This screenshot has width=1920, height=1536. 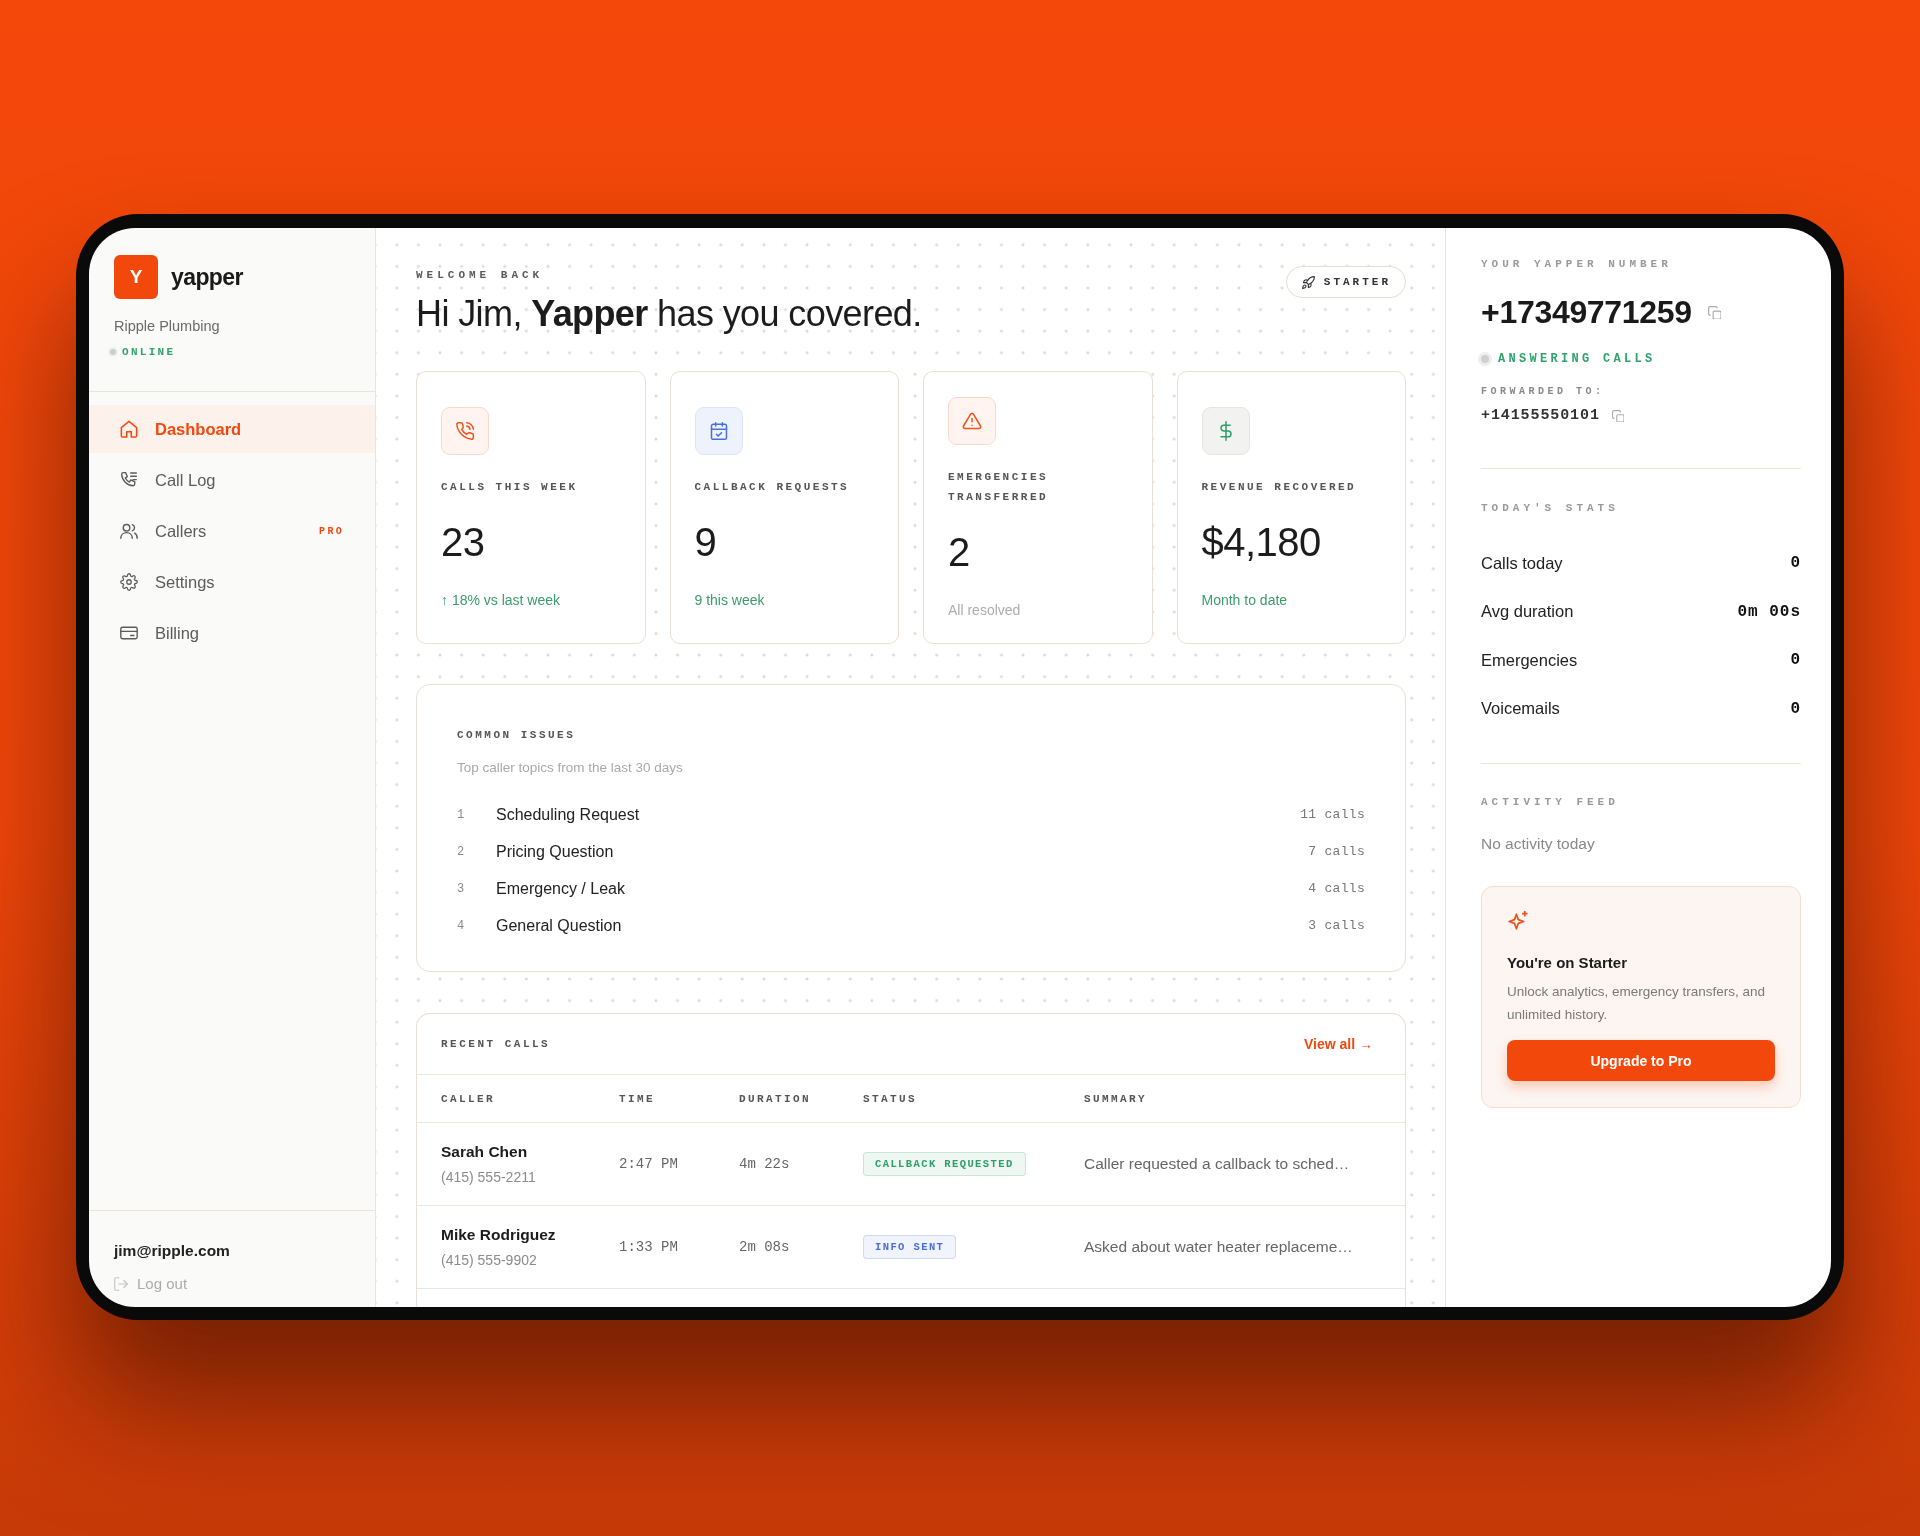 What do you see at coordinates (1308, 282) in the screenshot?
I see `rocket-icon` at bounding box center [1308, 282].